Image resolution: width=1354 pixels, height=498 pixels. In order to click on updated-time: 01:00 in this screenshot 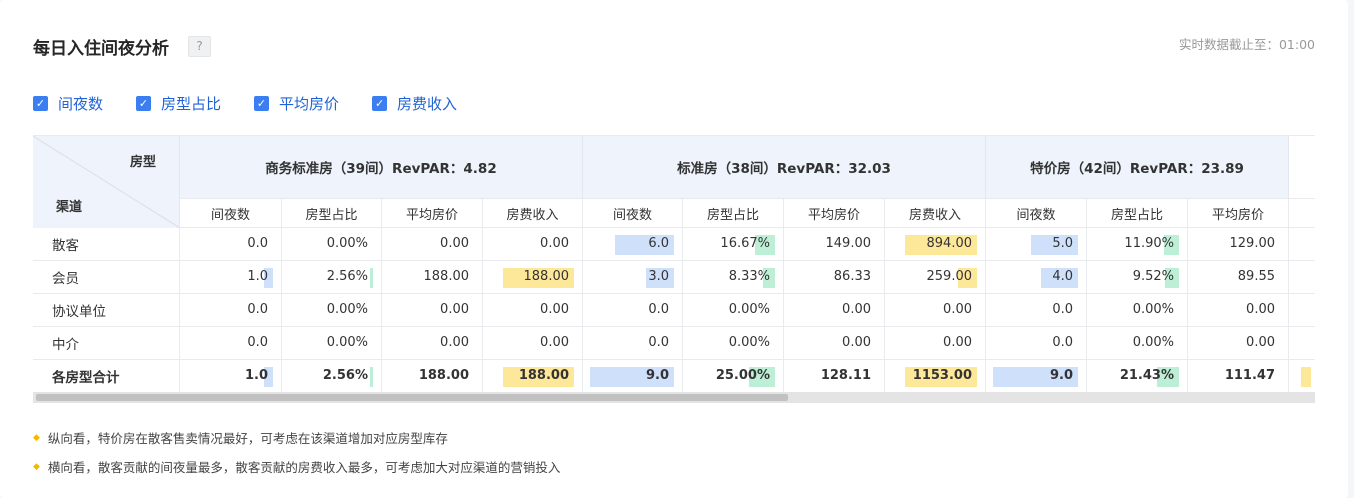, I will do `click(1296, 44)`.